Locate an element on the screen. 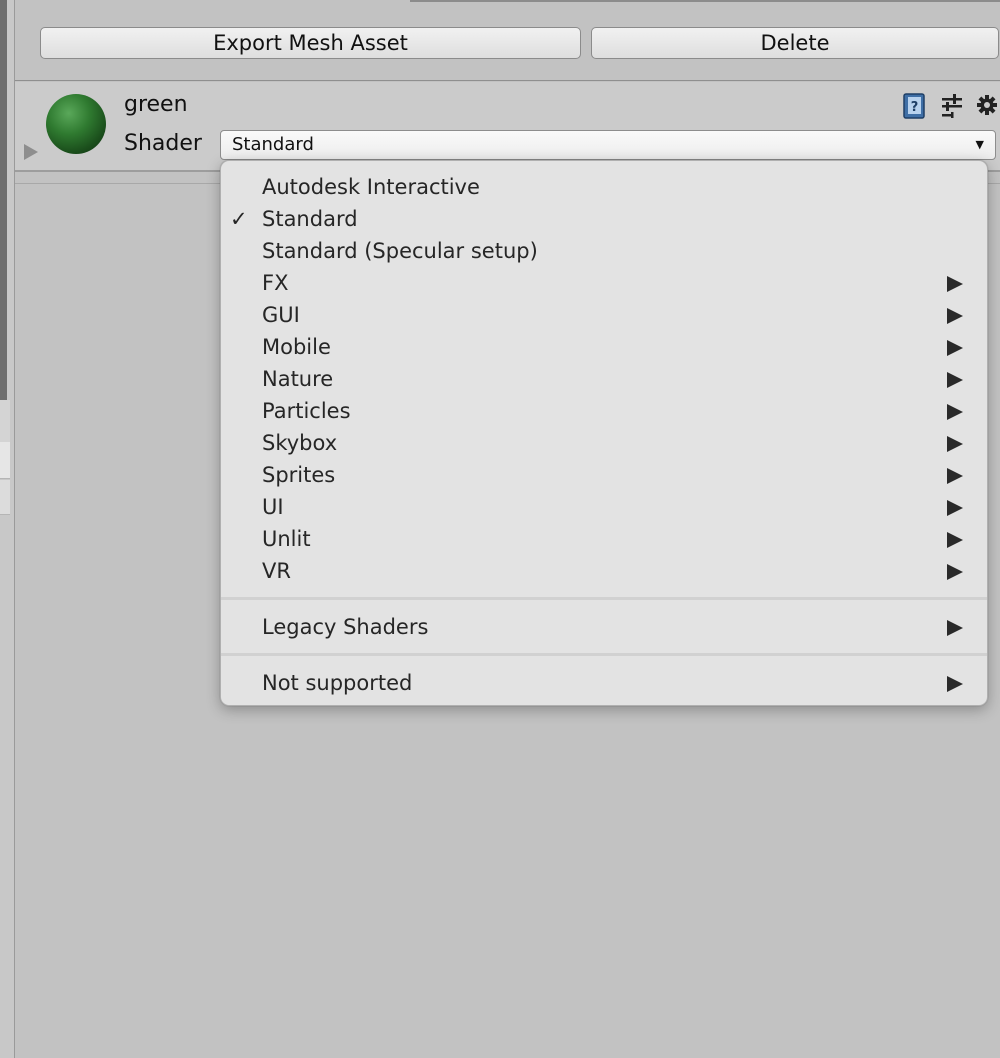 This screenshot has height=1058, width=1000. menu-item-label: Sprites is located at coordinates (299, 475).